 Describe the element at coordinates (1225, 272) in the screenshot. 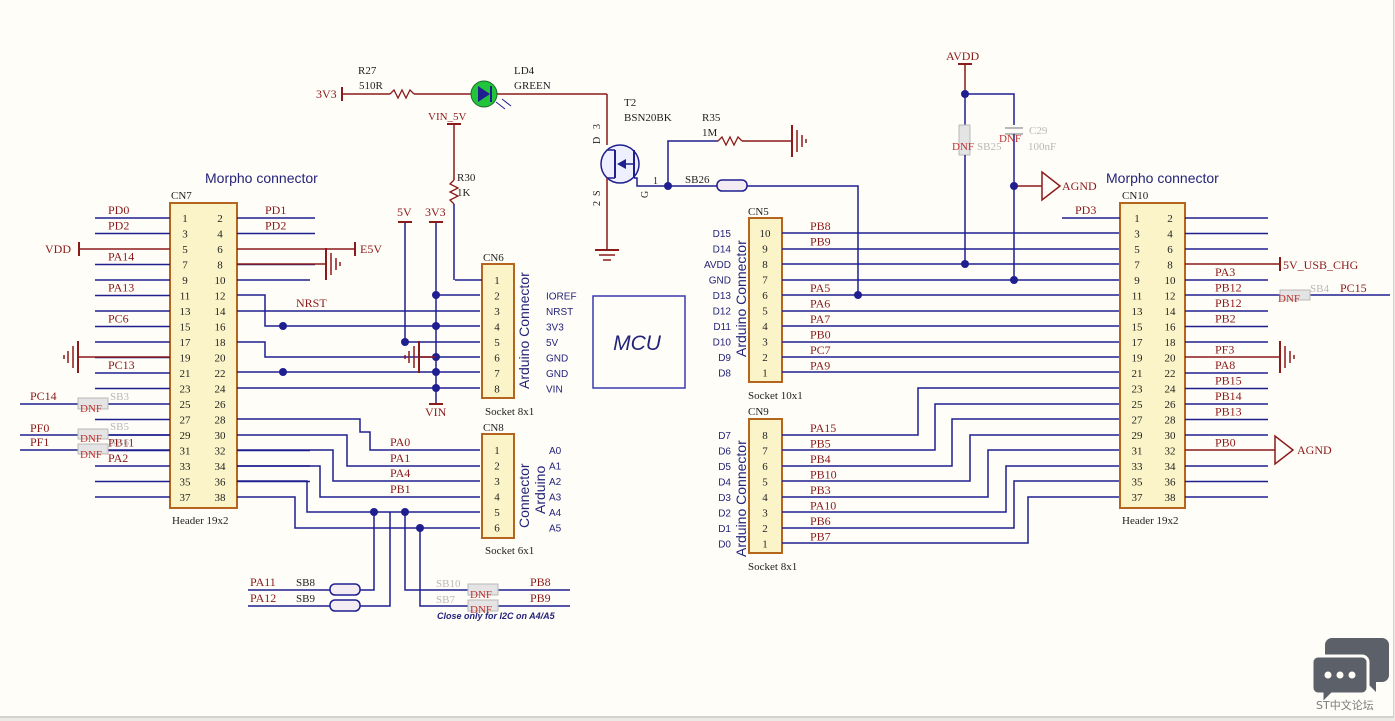

I see `cn10-net-label: PA3` at that location.